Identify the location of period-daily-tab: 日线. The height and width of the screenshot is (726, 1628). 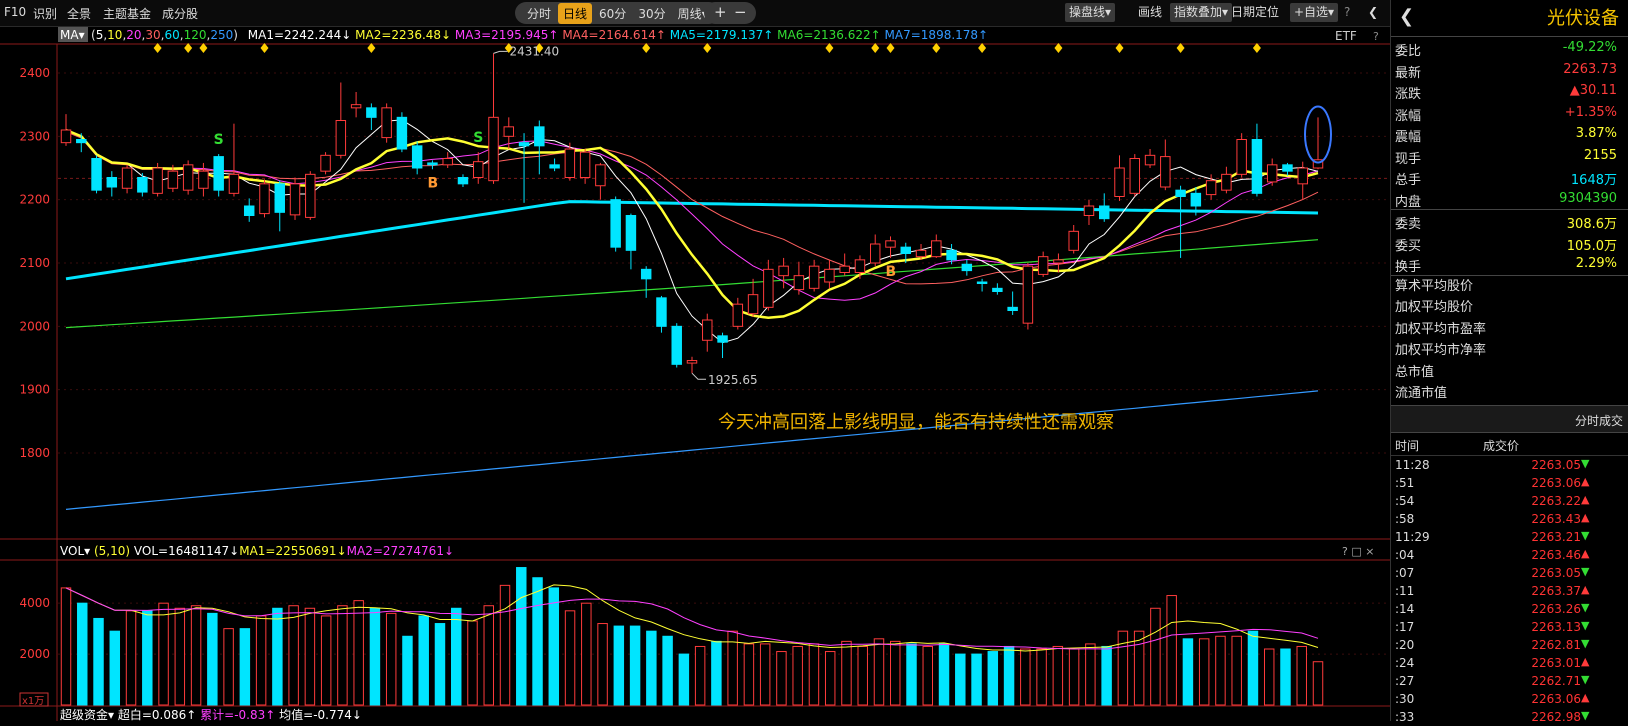
(575, 13).